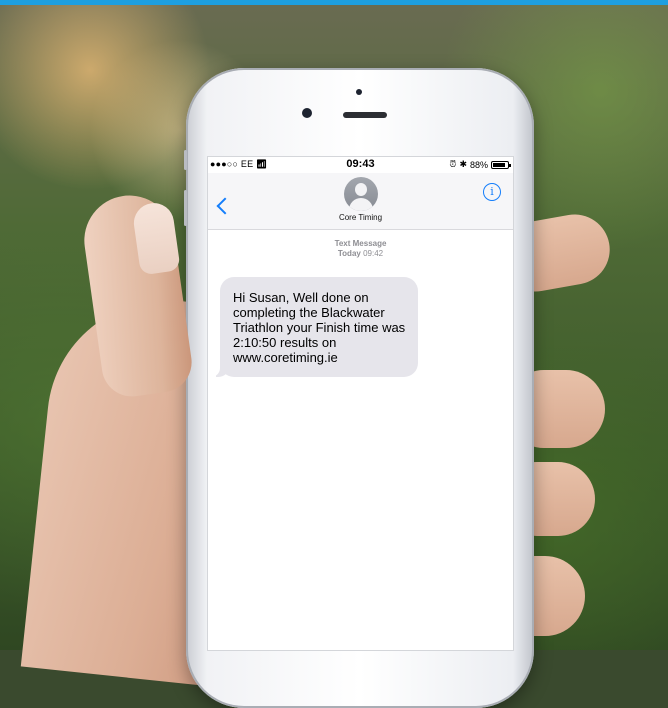 This screenshot has width=668, height=708. I want to click on battery-icon, so click(501, 164).